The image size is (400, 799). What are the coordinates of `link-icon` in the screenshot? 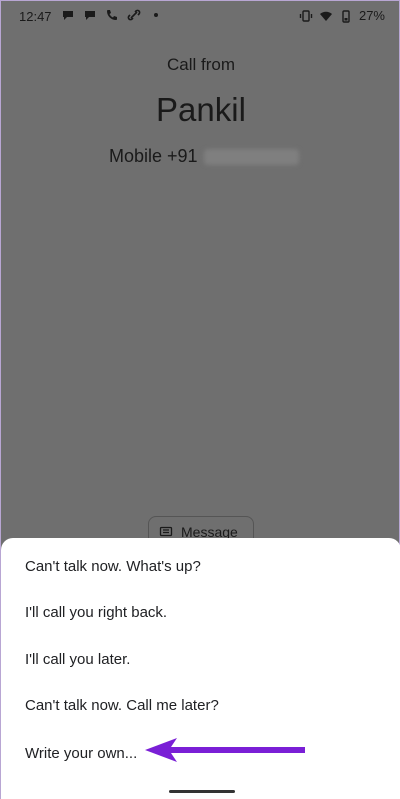 It's located at (134, 15).